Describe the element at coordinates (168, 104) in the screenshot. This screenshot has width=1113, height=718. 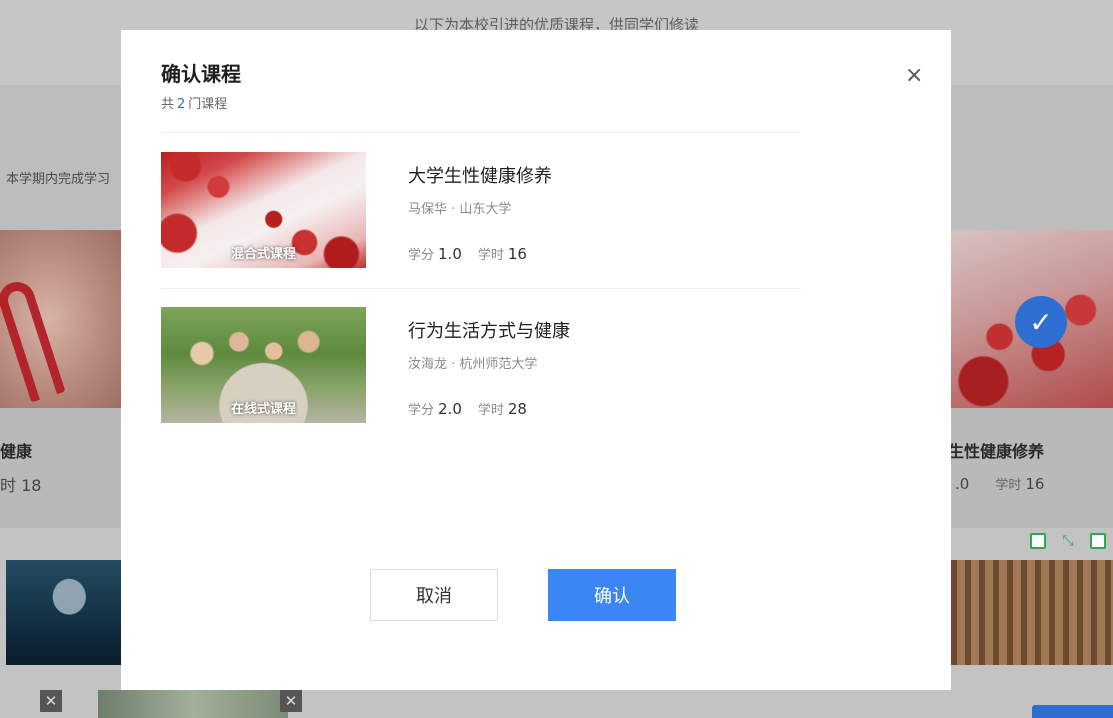
I see `course-count-prefix: 共` at that location.